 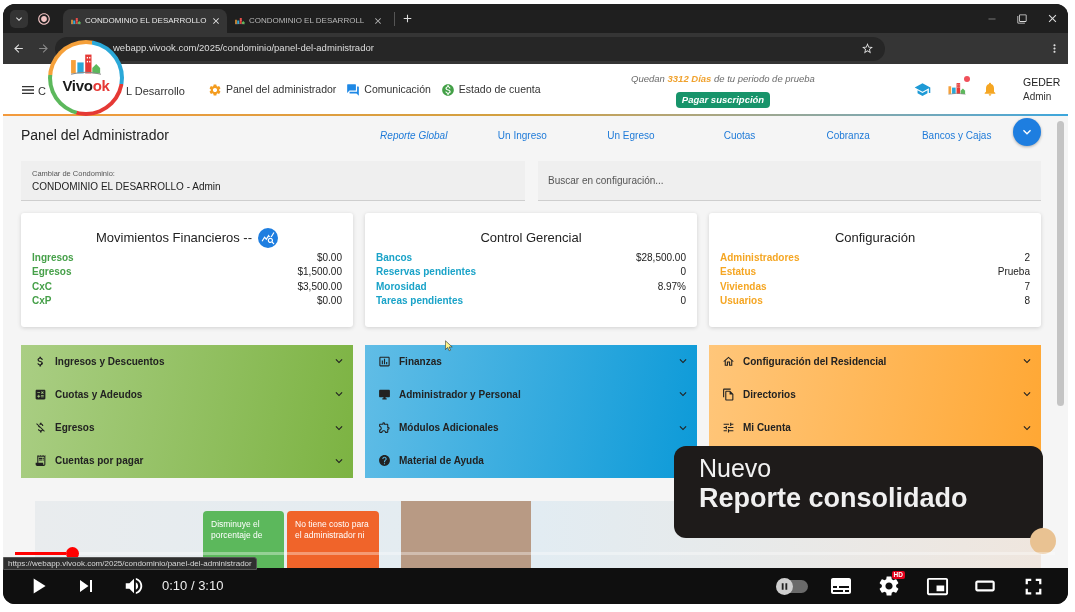 I want to click on metric-label: Tareas pendientes, so click(x=420, y=301).